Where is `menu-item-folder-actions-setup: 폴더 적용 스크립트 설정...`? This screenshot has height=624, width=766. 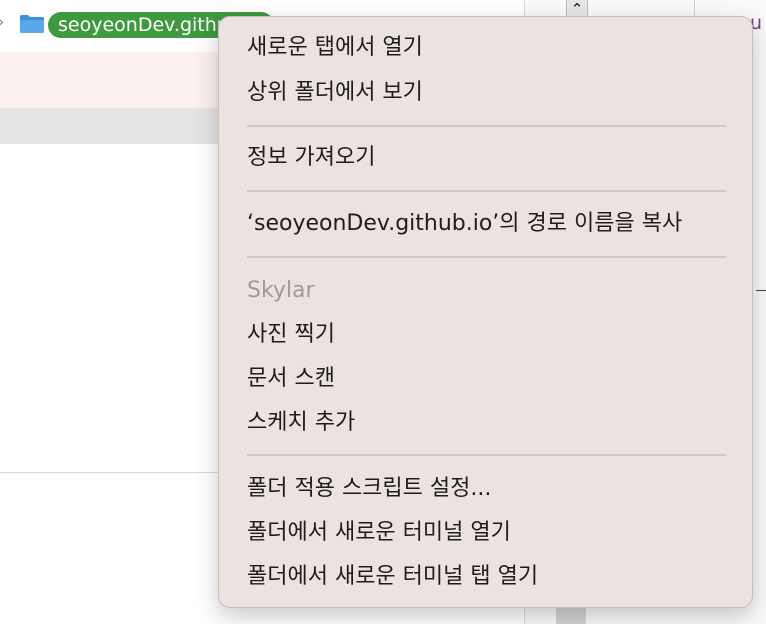 menu-item-folder-actions-setup: 폴더 적용 스크립트 설정... is located at coordinates (369, 489).